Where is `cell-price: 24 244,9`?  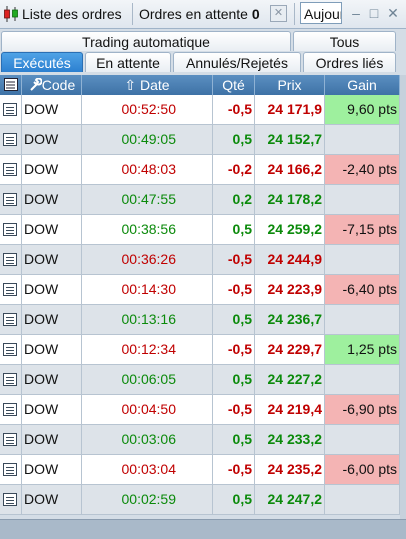 cell-price: 24 244,9 is located at coordinates (290, 259).